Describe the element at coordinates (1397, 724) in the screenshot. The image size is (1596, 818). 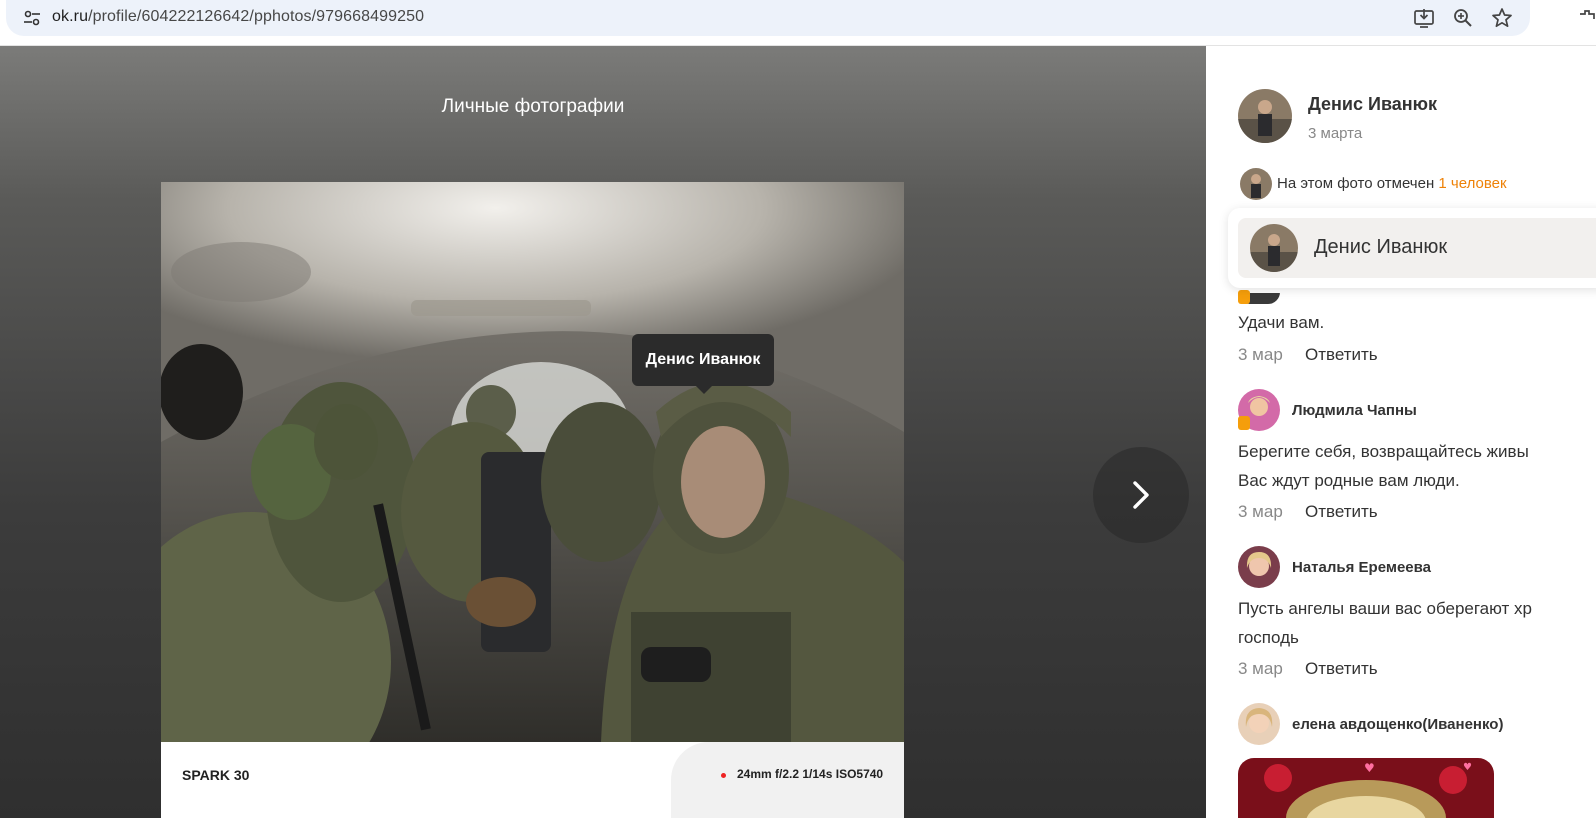
I see `comment-author: елена авдощенко(Иваненко)` at that location.